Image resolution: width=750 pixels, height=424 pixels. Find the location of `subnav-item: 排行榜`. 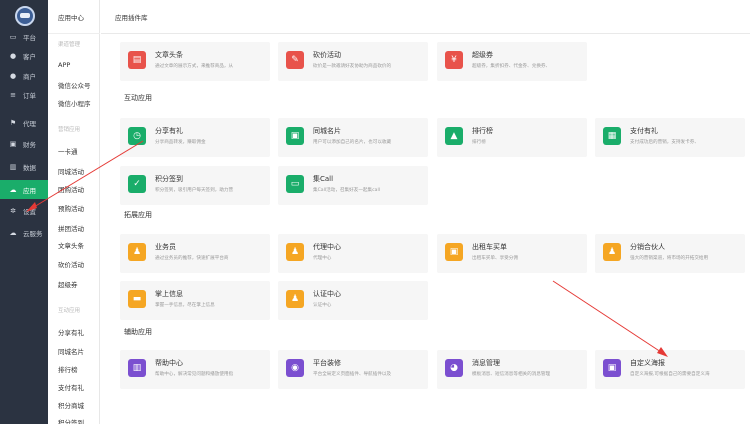

subnav-item: 排行榜 is located at coordinates (68, 369).